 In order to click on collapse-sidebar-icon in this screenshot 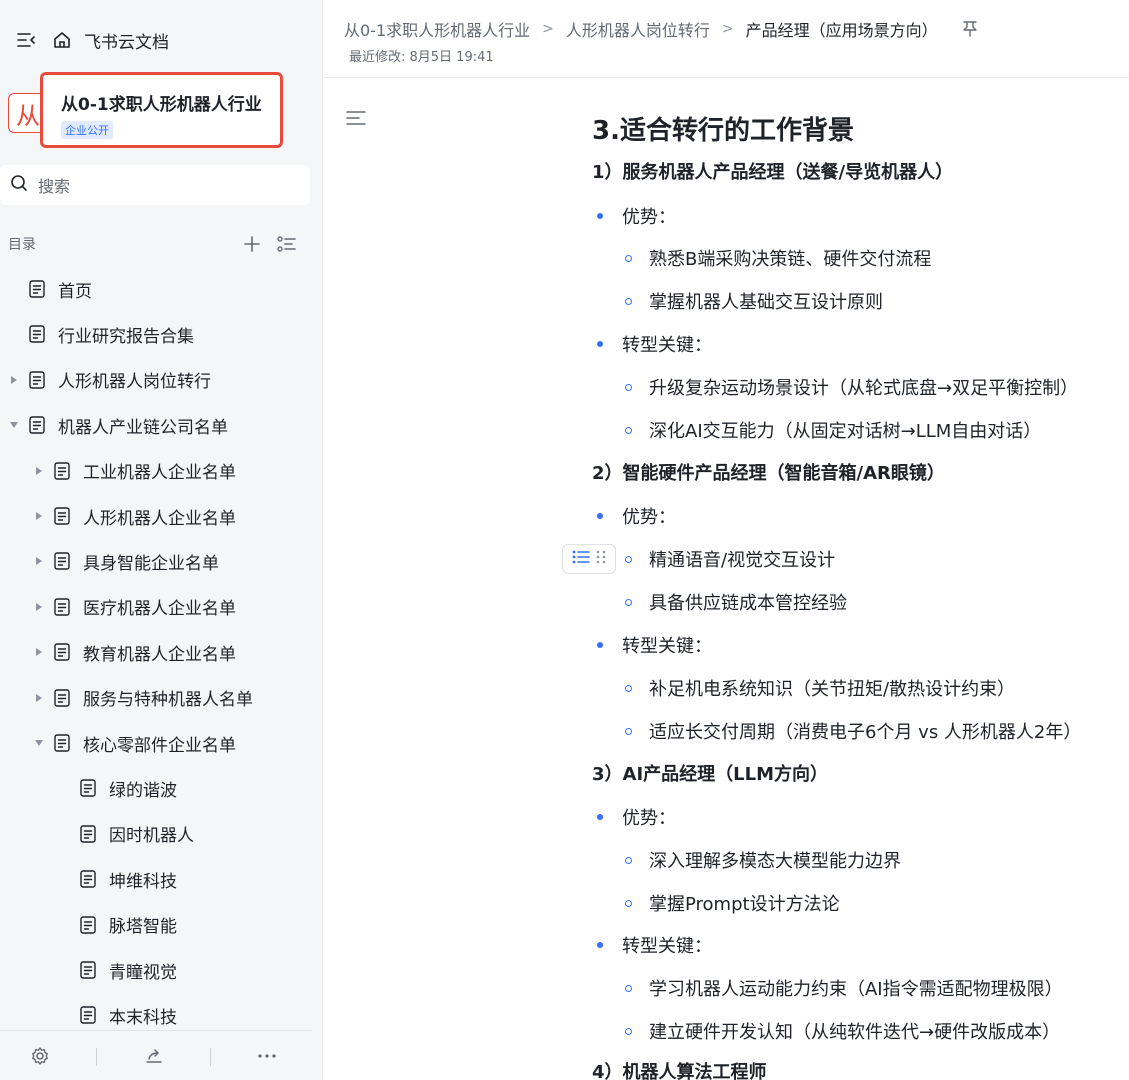, I will do `click(26, 40)`.